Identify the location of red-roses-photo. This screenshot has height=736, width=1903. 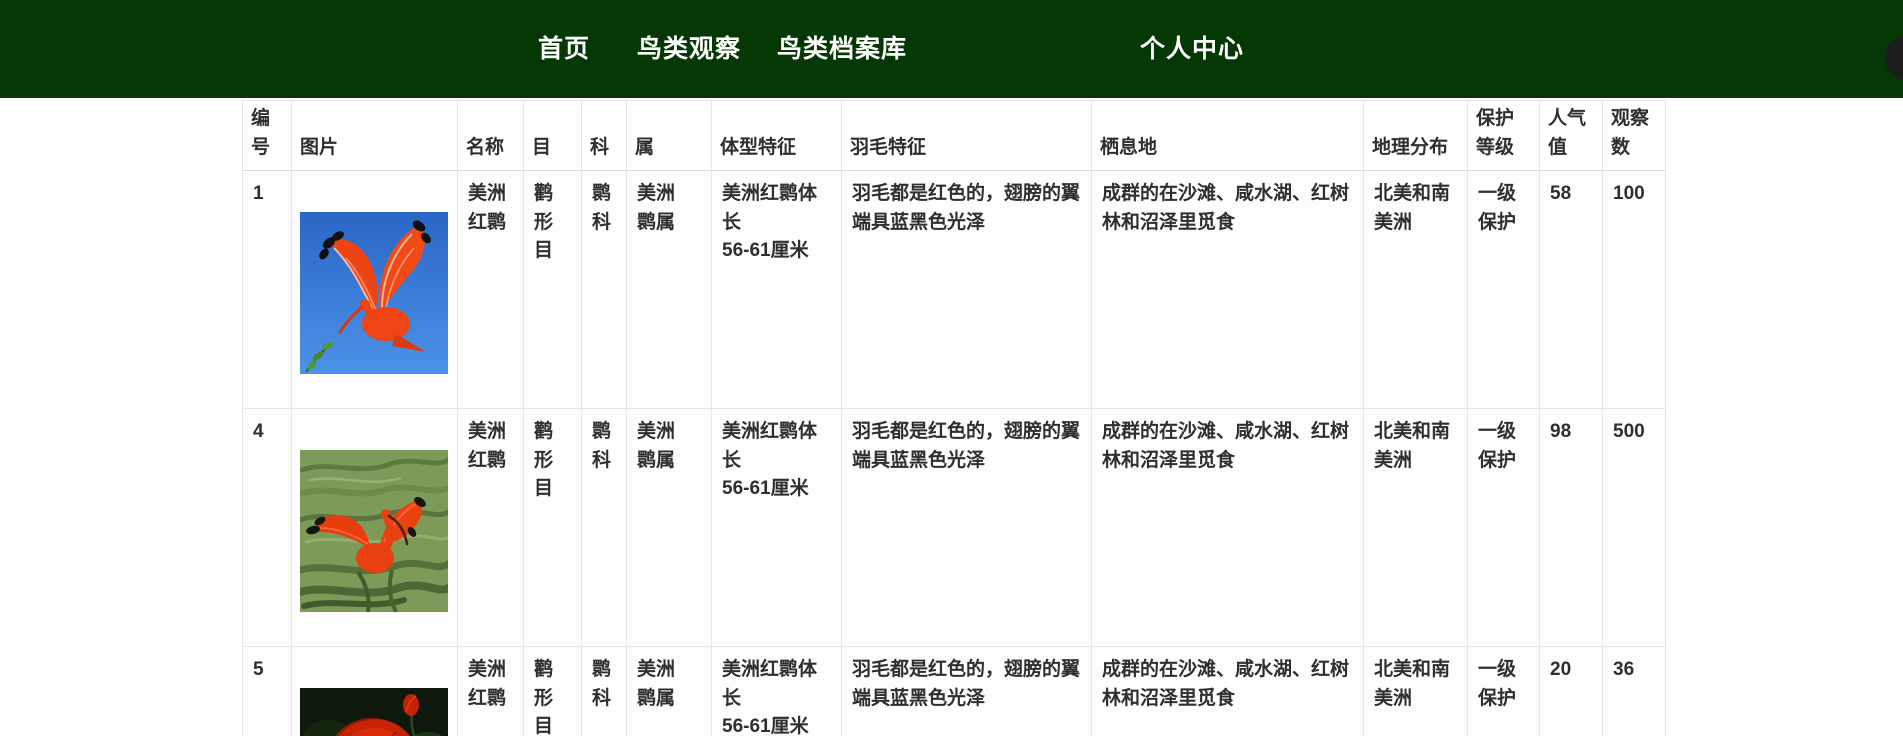
(374, 711).